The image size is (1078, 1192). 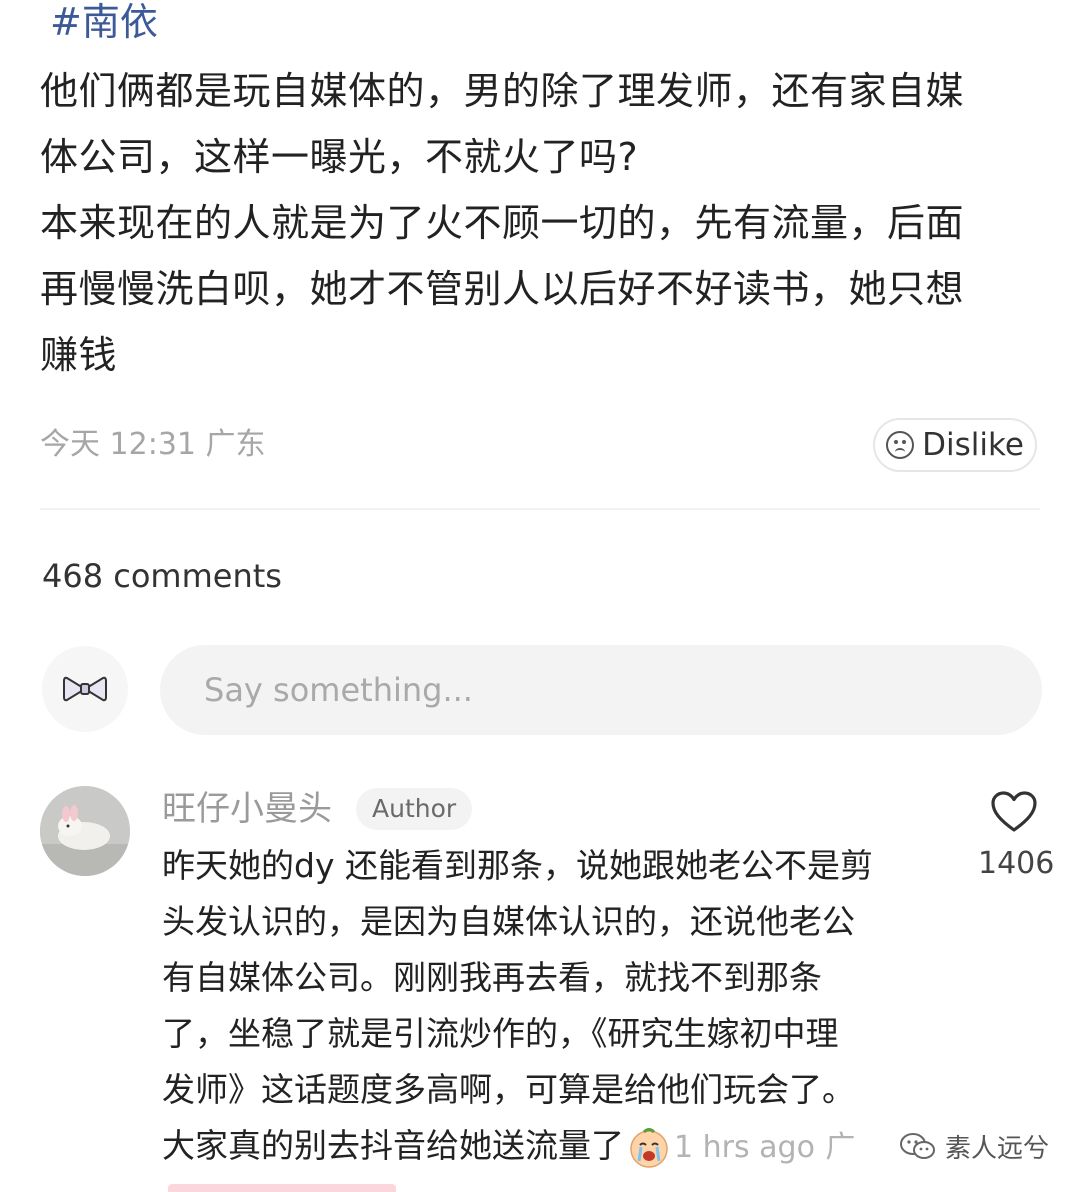 What do you see at coordinates (997, 1149) in the screenshot?
I see `watermark-text: 素人远兮` at bounding box center [997, 1149].